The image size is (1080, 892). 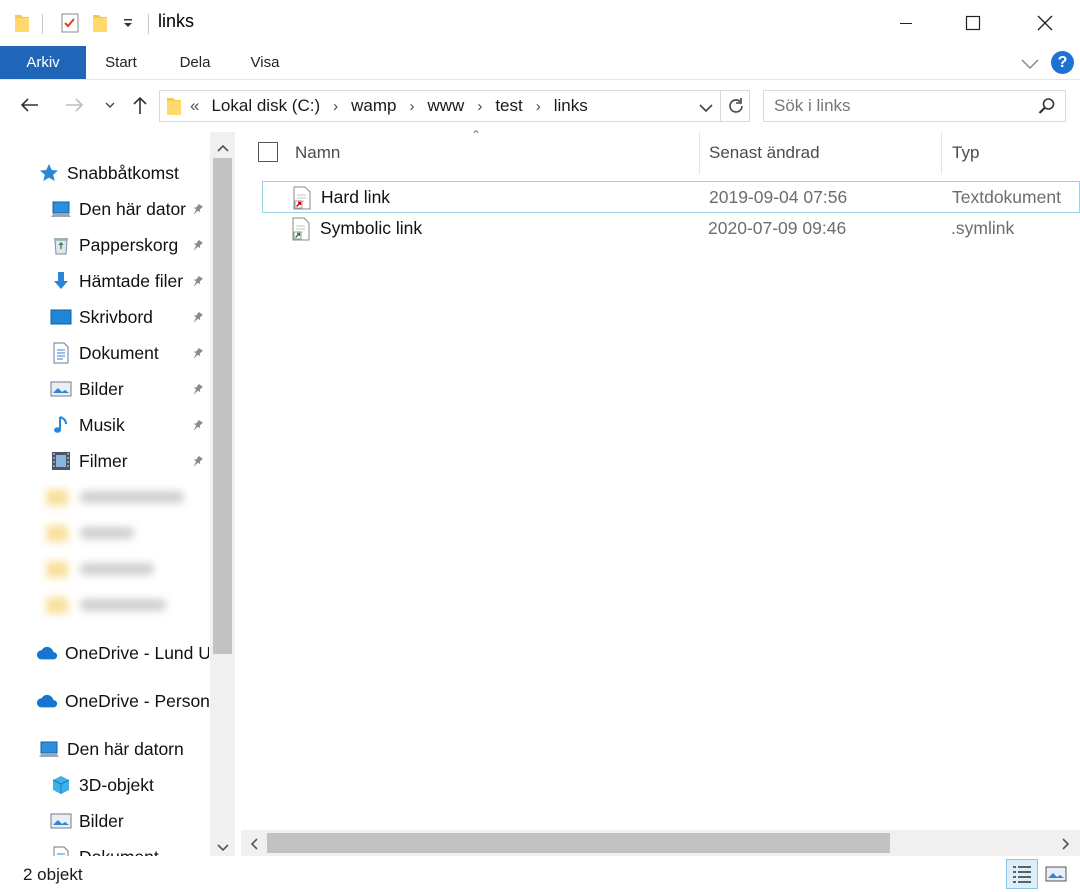 What do you see at coordinates (101, 388) in the screenshot?
I see `sidebar-item-label: Bilder` at bounding box center [101, 388].